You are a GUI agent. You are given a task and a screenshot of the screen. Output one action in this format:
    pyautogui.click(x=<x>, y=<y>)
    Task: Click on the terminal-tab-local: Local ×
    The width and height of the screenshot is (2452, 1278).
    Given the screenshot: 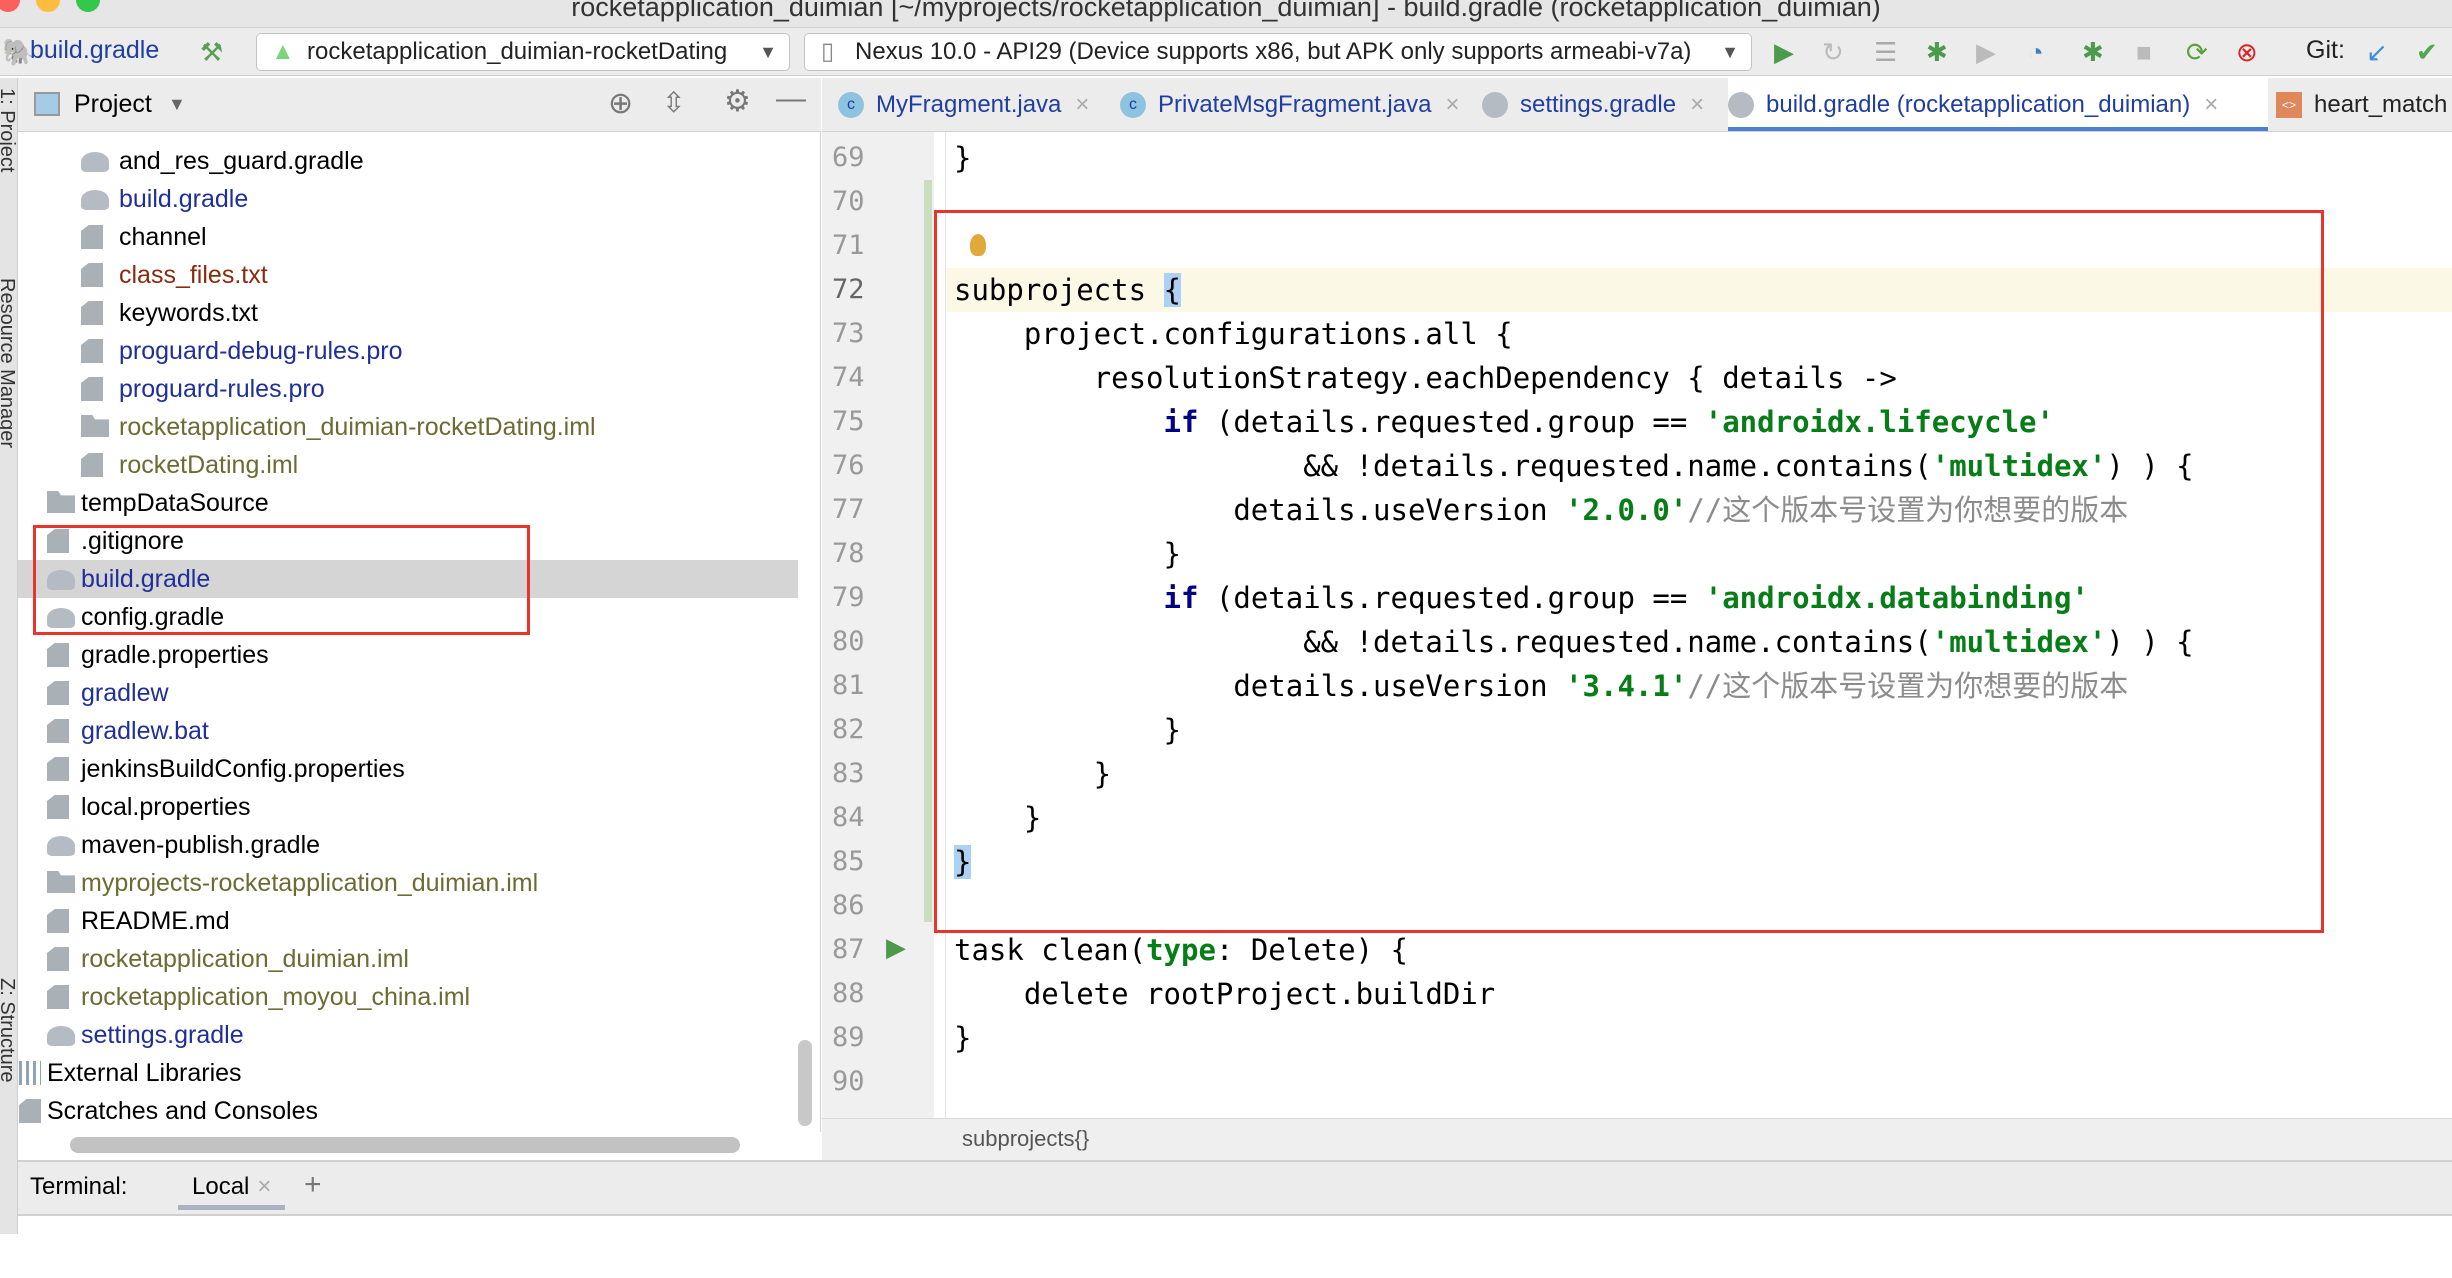 What is the action you would take?
    pyautogui.click(x=232, y=1186)
    